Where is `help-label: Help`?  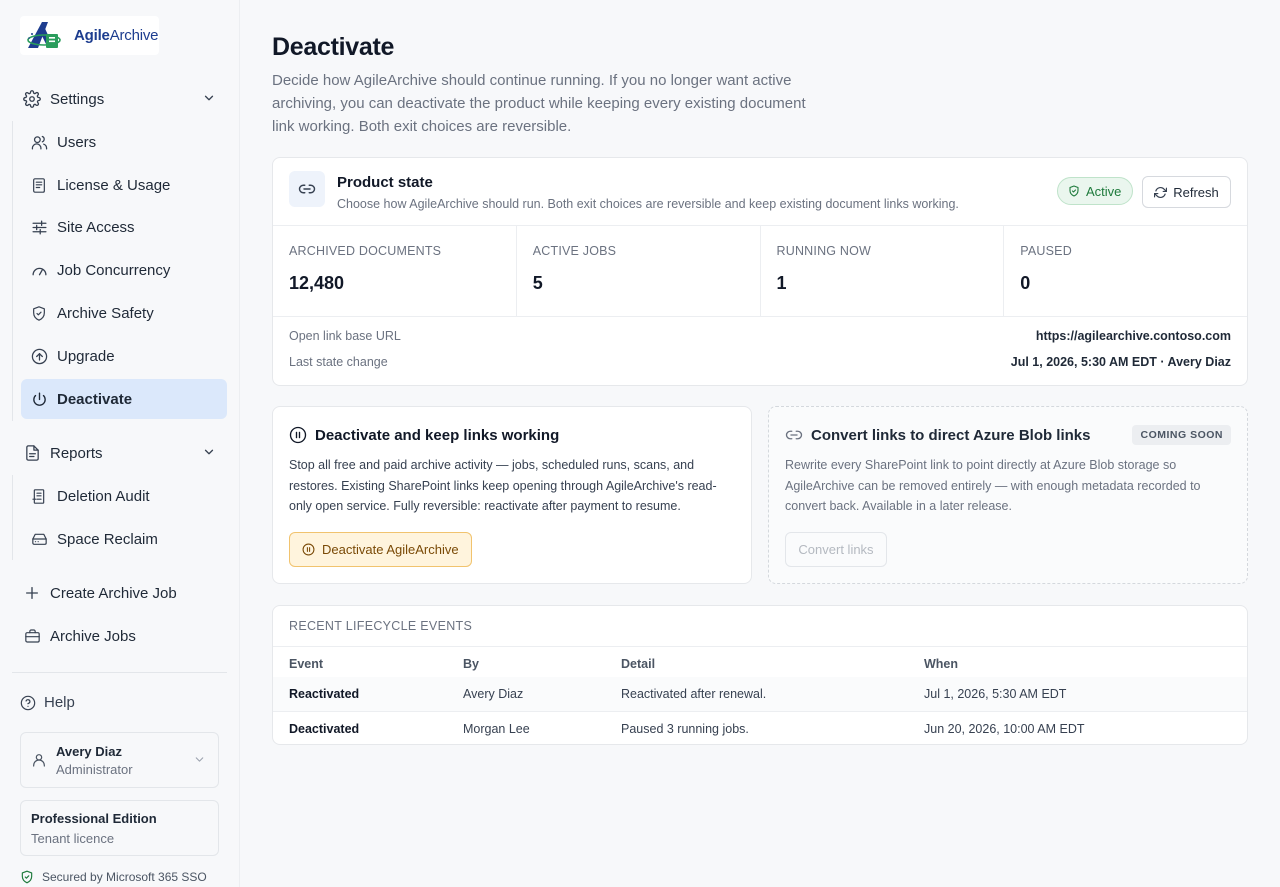
help-label: Help is located at coordinates (59, 702).